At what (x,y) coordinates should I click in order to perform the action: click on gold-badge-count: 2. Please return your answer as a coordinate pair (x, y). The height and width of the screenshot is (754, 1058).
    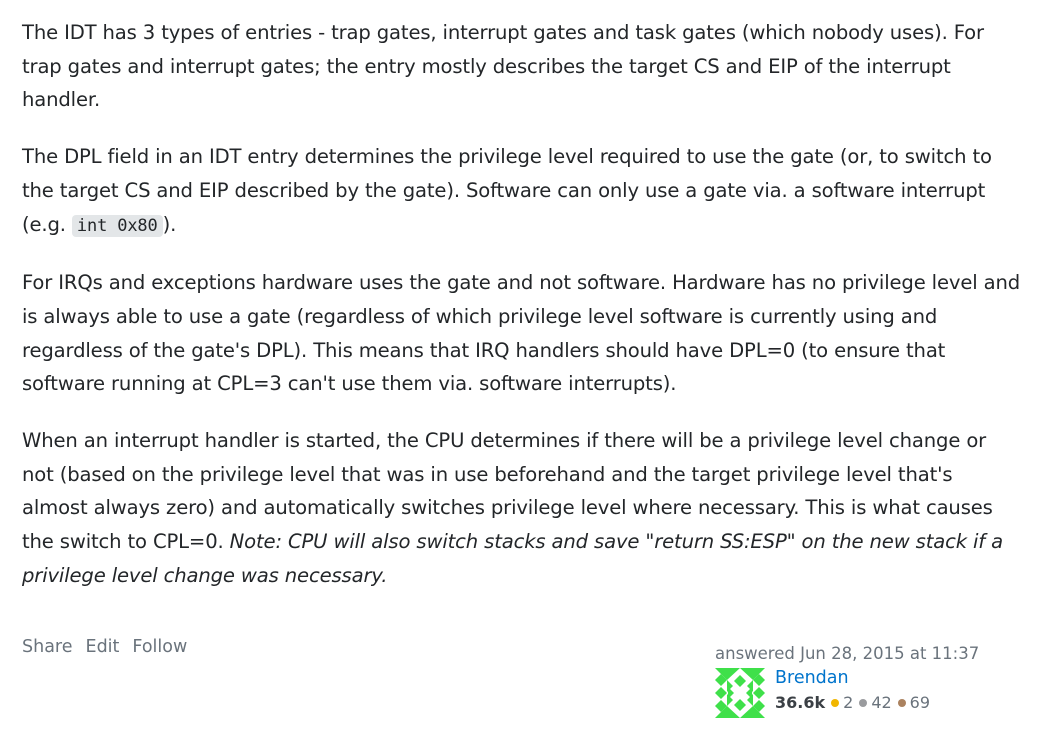
    Looking at the image, I should click on (848, 702).